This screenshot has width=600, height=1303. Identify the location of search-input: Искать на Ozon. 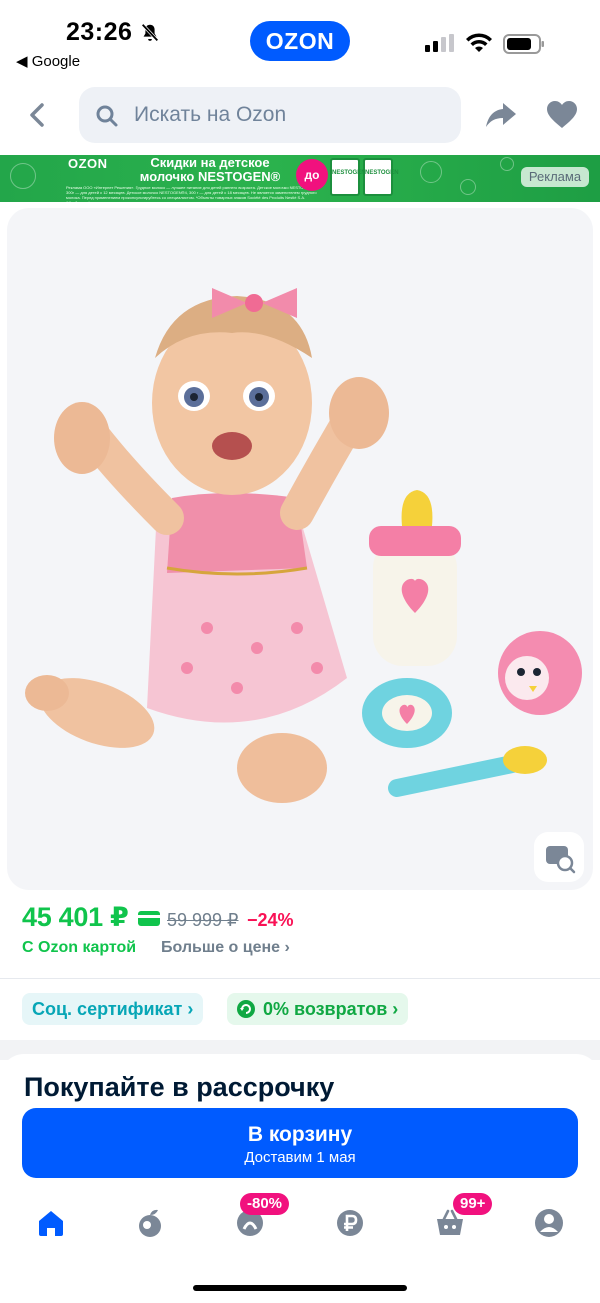
(270, 115).